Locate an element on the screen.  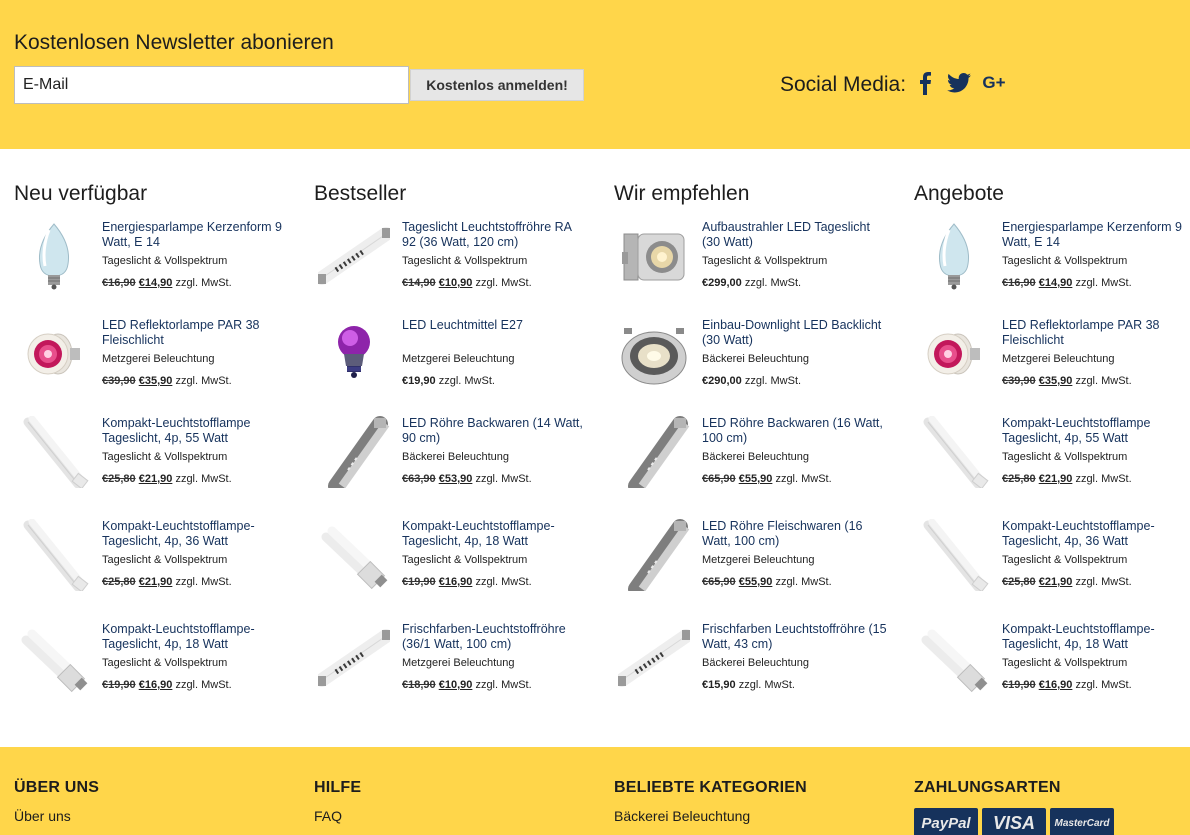
column-title: Angebote is located at coordinates (959, 193).